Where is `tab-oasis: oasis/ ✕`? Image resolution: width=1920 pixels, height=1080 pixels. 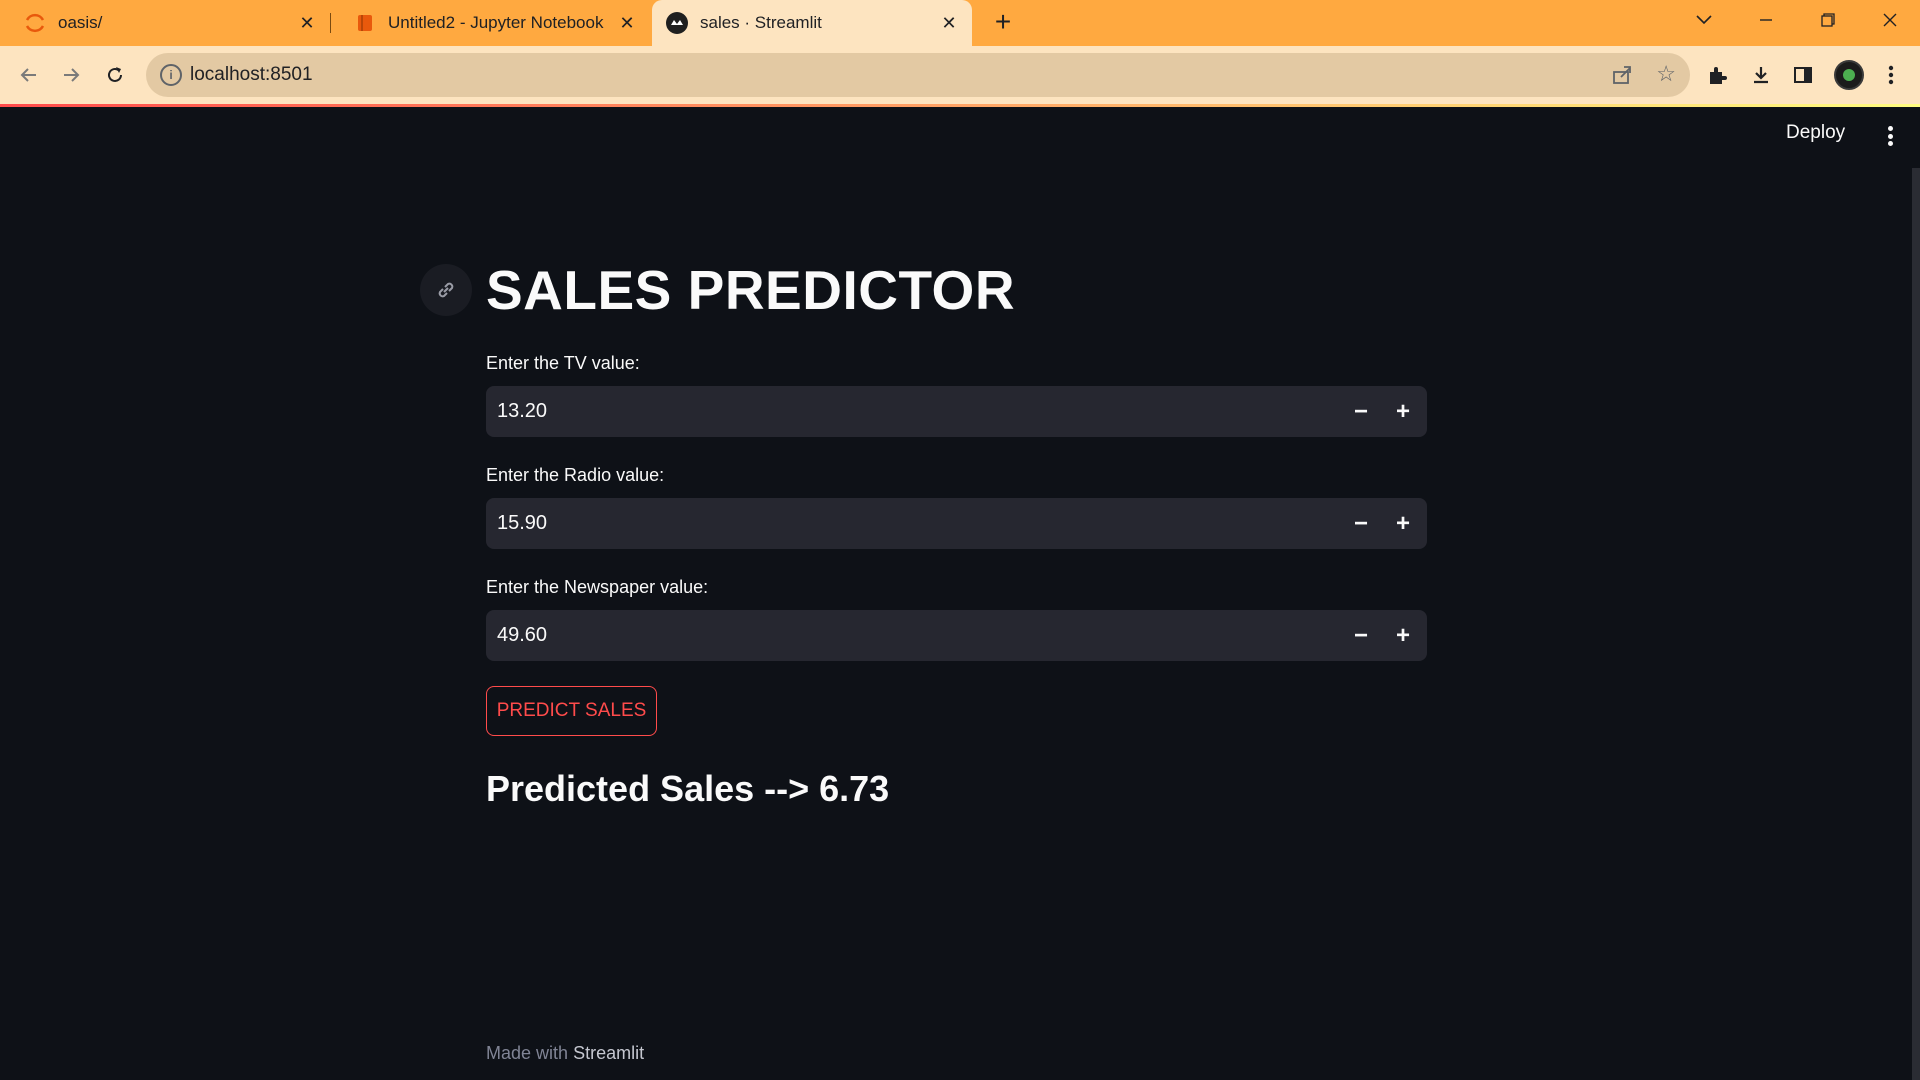 tab-oasis: oasis/ ✕ is located at coordinates (165, 23).